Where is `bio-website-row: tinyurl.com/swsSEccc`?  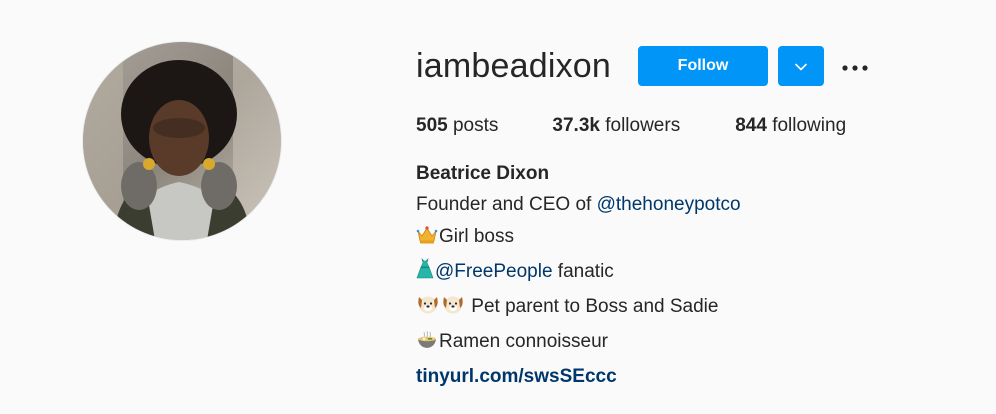 bio-website-row: tinyurl.com/swsSEccc is located at coordinates (696, 377).